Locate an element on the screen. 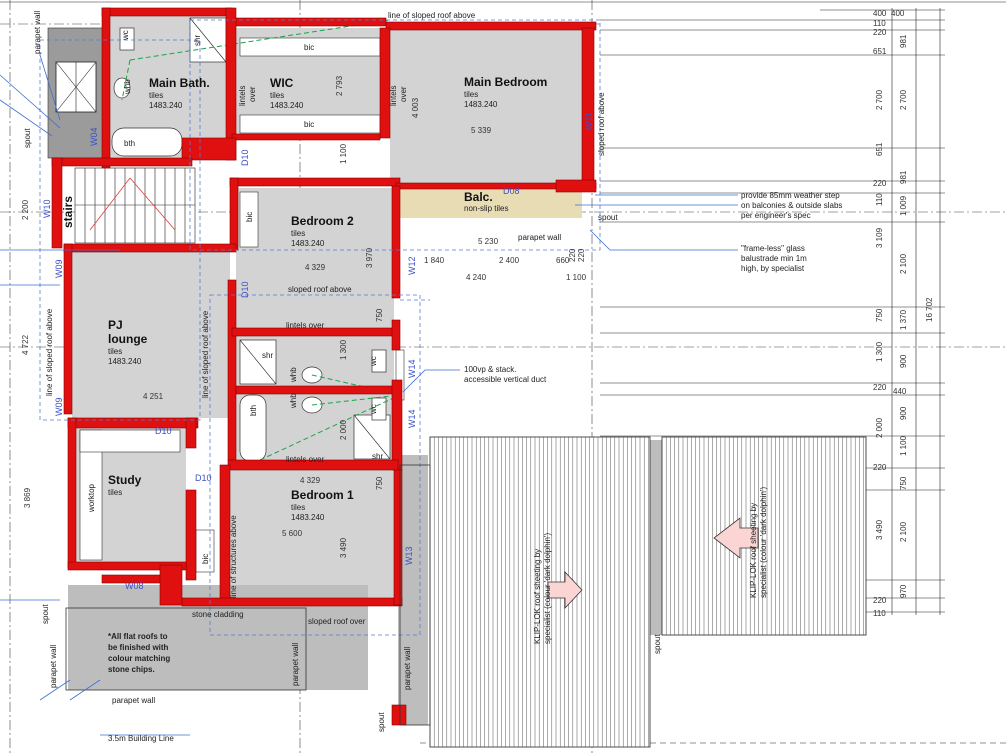  dim-4722: 4 722 is located at coordinates (25, 344).